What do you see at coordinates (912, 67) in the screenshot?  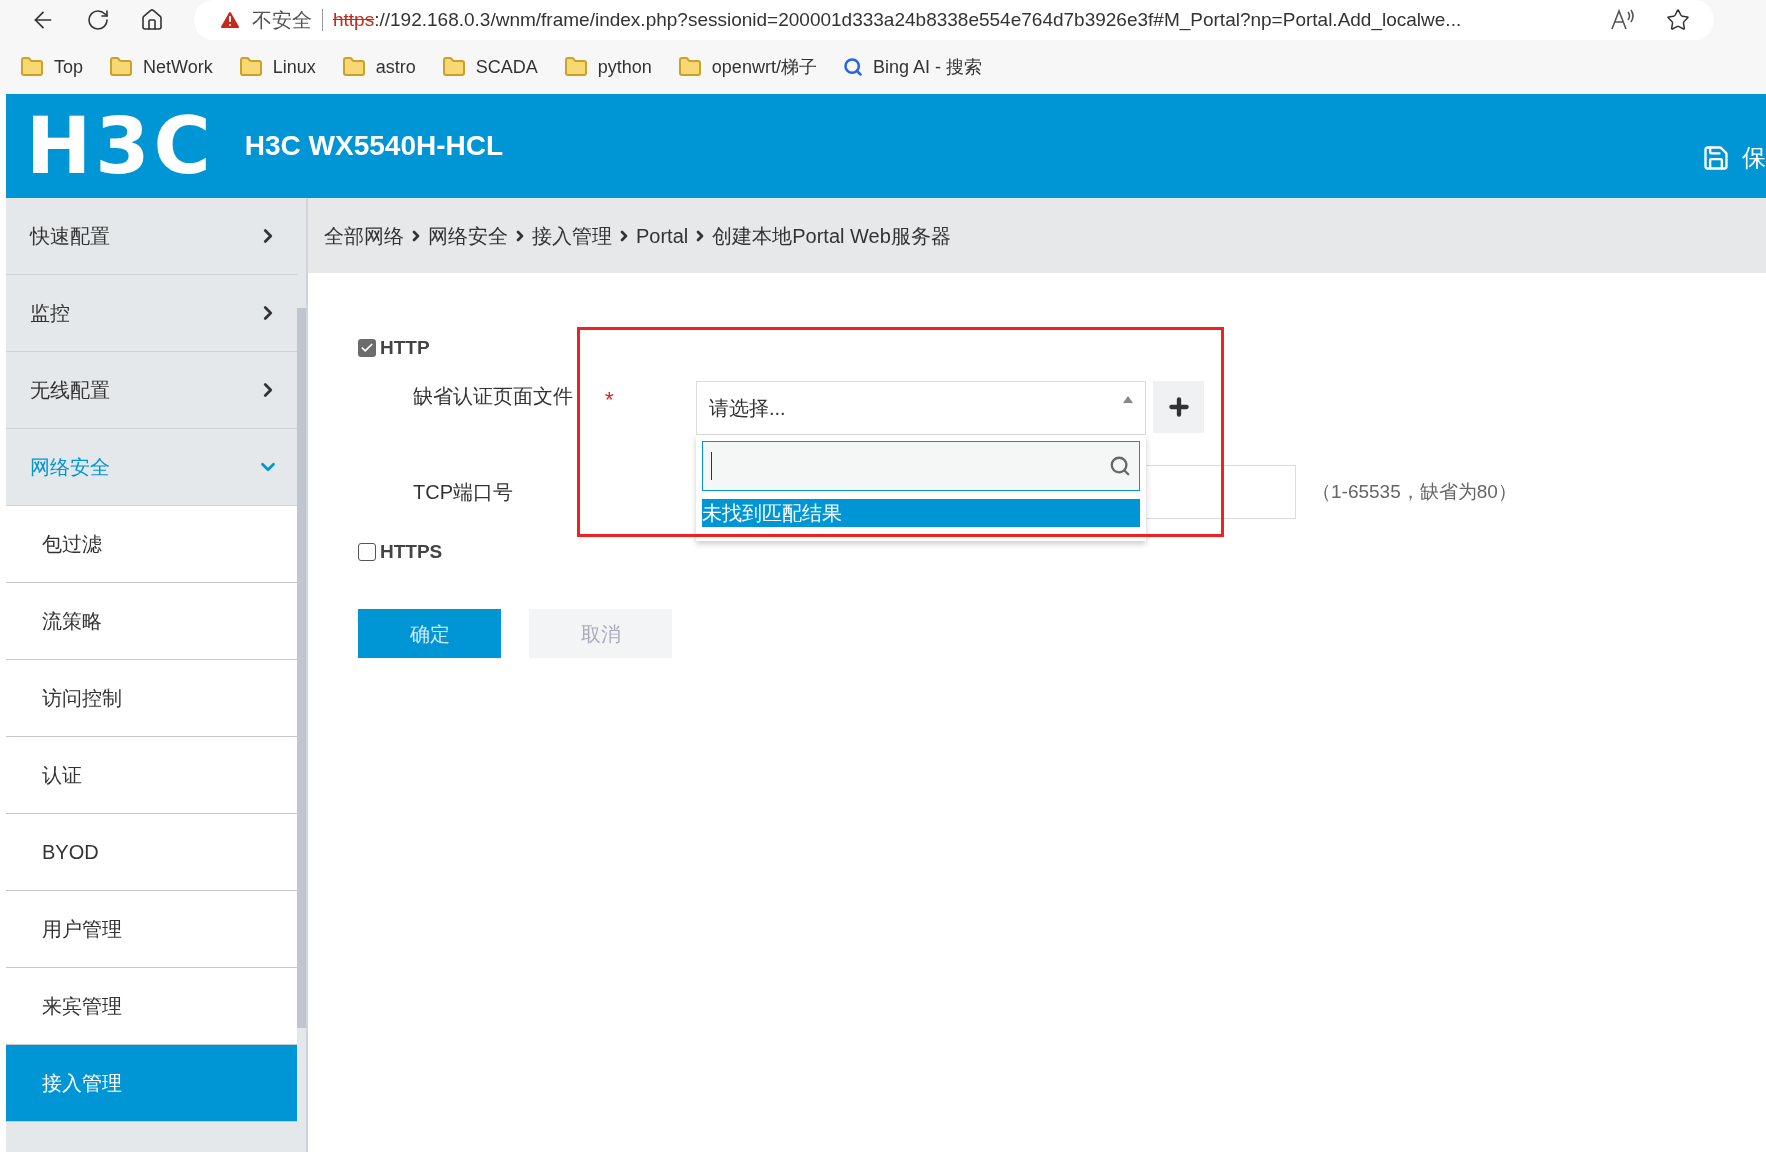 I see `bookmark: Bing AI - 搜索` at bounding box center [912, 67].